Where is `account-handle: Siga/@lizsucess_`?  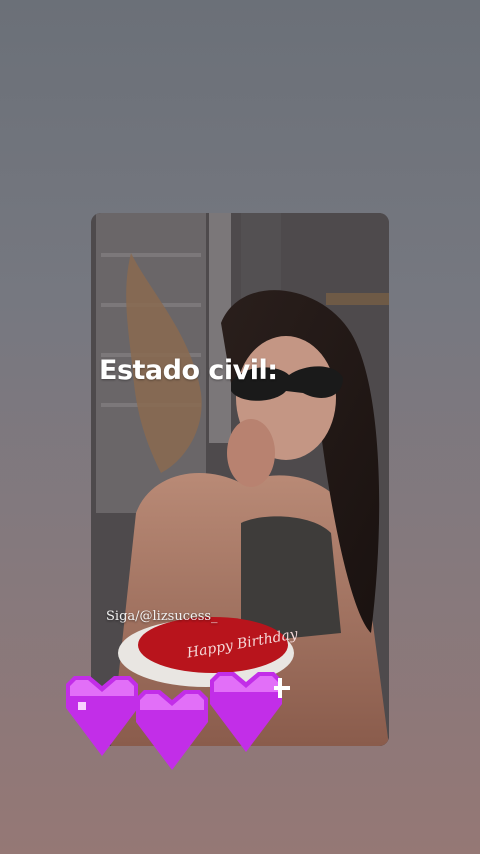
account-handle: Siga/@lizsucess_ is located at coordinates (162, 616).